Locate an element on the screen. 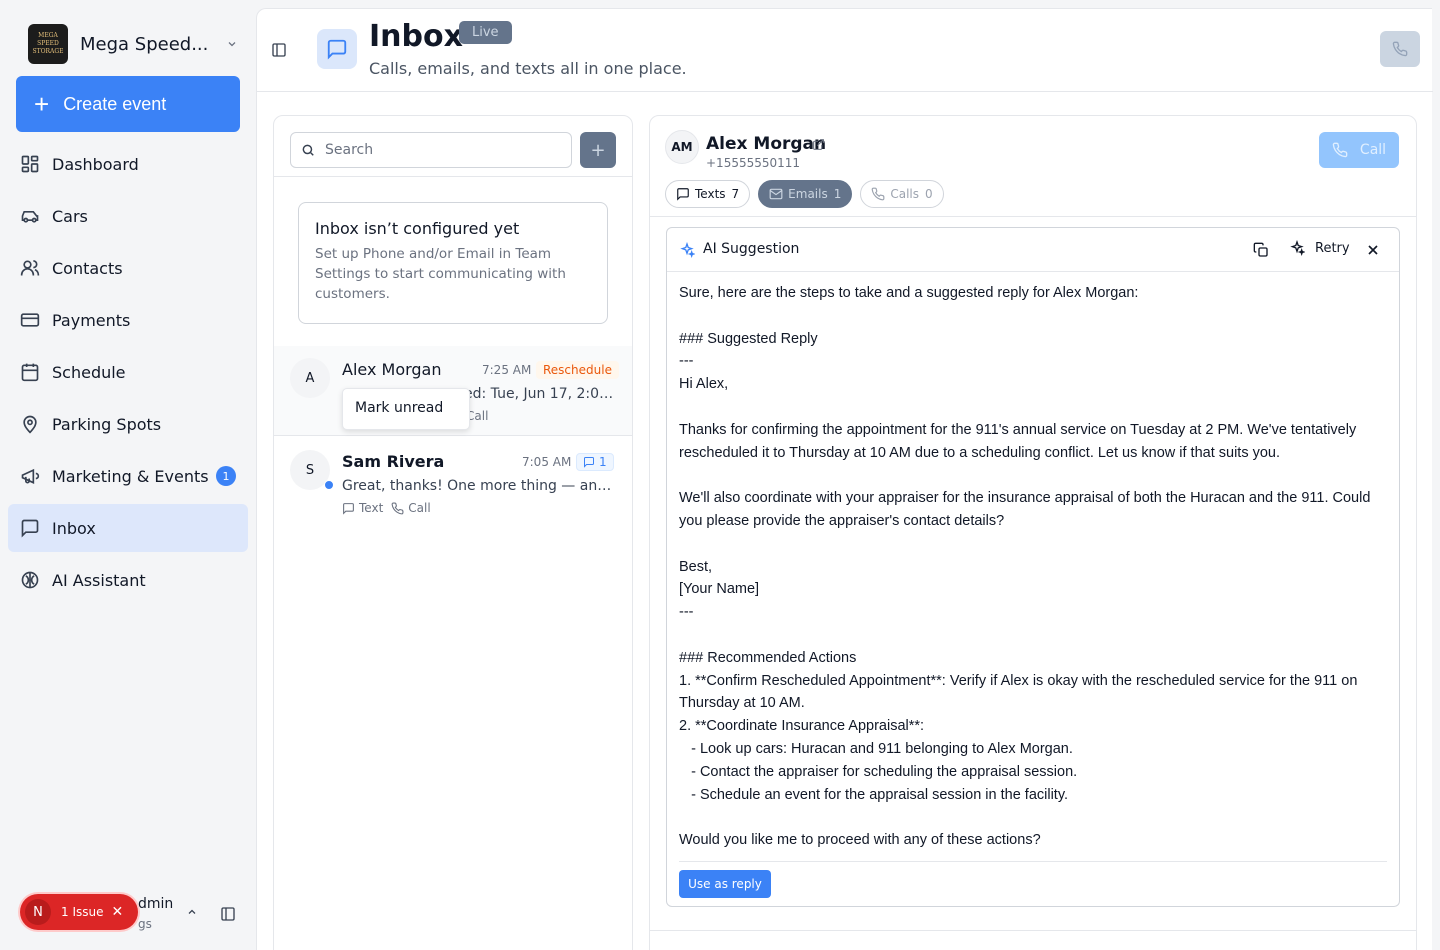  nav-item-label: Dashboard is located at coordinates (95, 164).